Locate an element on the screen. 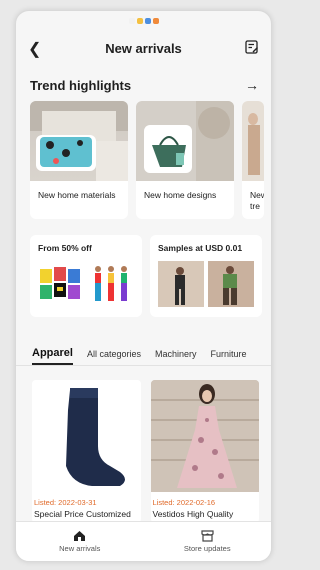  top-header: ❮ New arrivals is located at coordinates (143, 48).